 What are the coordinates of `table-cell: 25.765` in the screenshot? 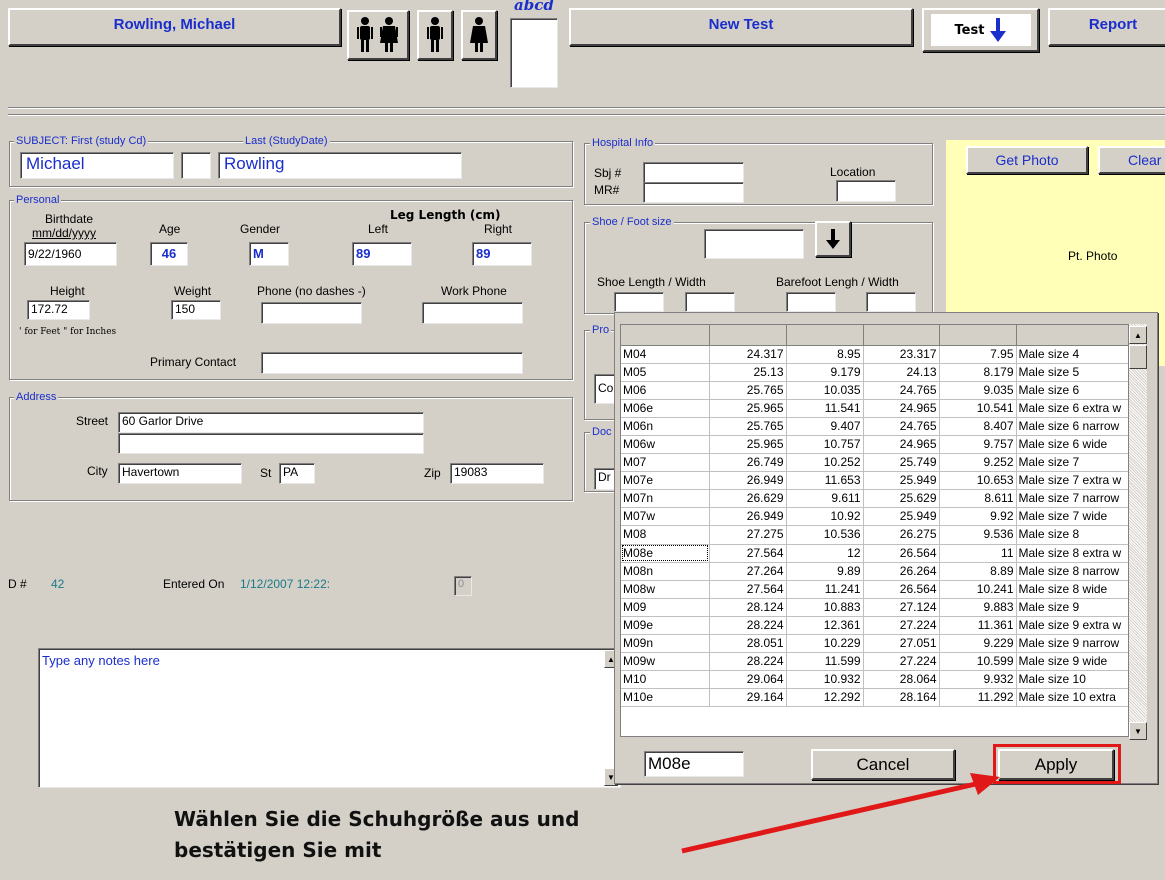 It's located at (748, 390).